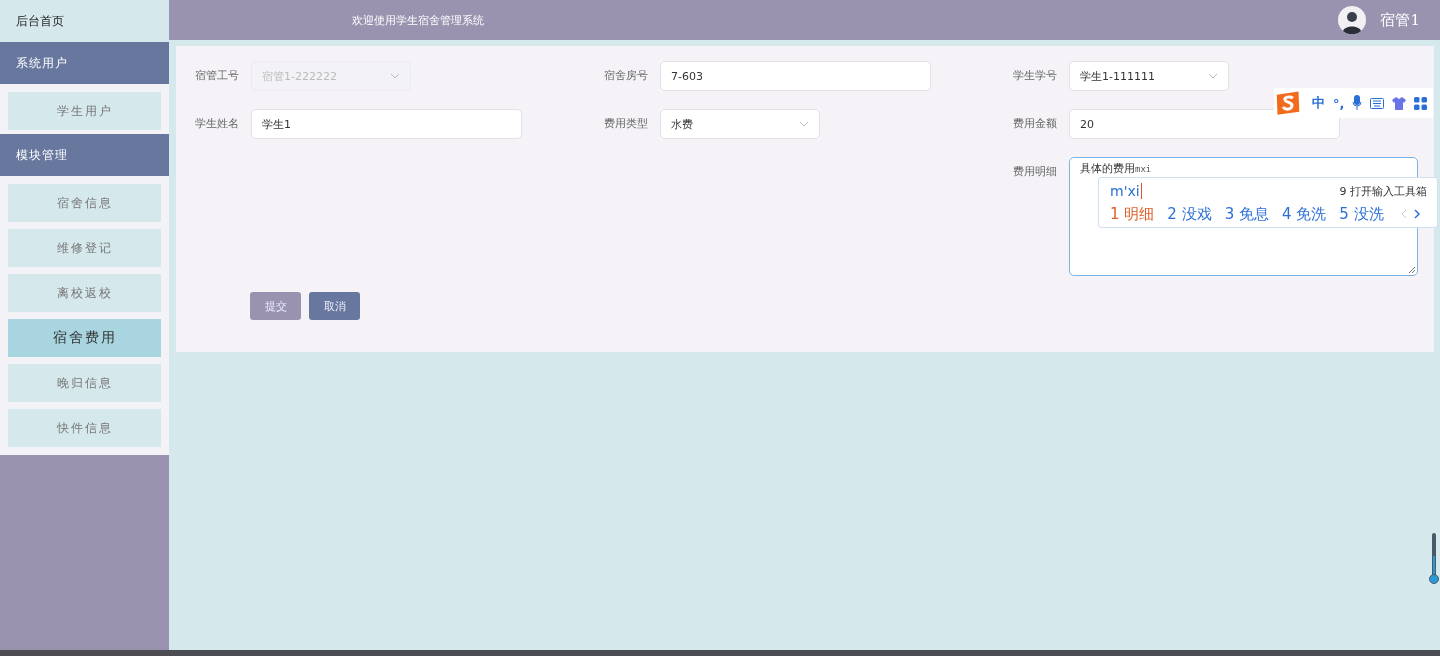 This screenshot has height=656, width=1440. I want to click on sidebar-item: 宿舍费用, so click(84, 338).